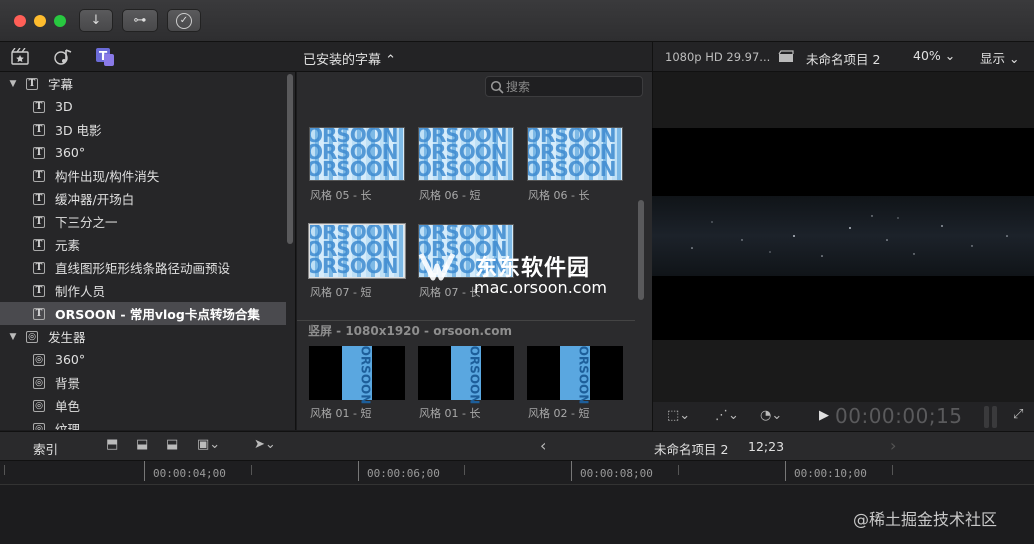 The image size is (1034, 544). What do you see at coordinates (265, 444) in the screenshot?
I see `select-tool-arrow-icon: ➤⌄` at bounding box center [265, 444].